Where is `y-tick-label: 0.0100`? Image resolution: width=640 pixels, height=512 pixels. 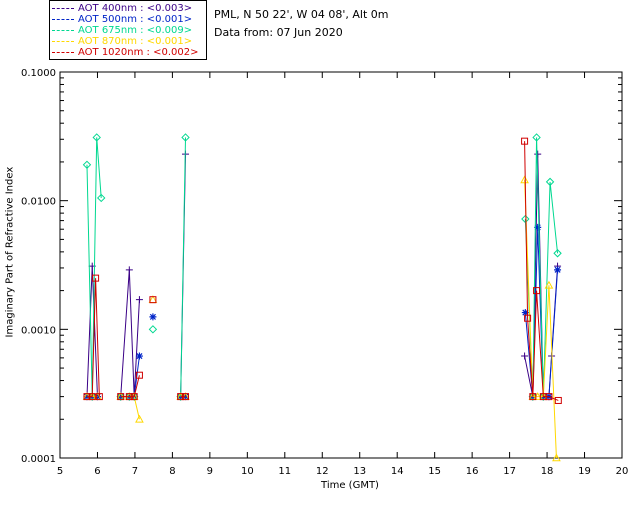
y-tick-label: 0.0100 is located at coordinates (38, 202).